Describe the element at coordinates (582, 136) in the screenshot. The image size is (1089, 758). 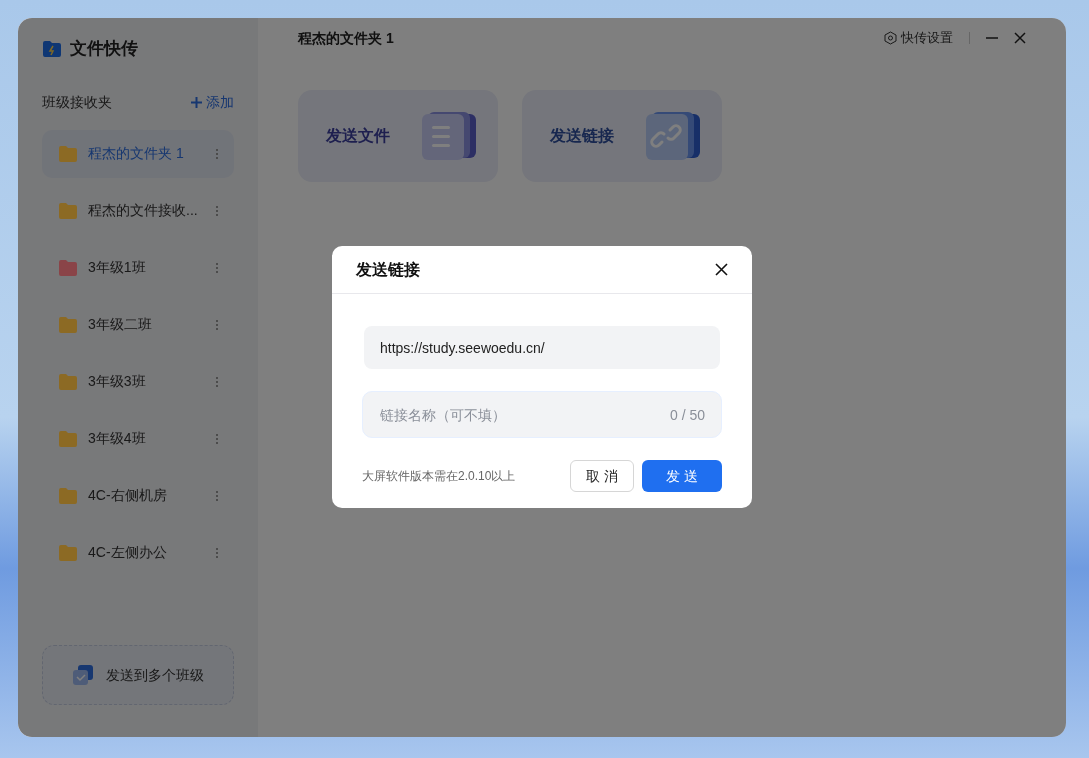
I see `action-label: 发送链接` at that location.